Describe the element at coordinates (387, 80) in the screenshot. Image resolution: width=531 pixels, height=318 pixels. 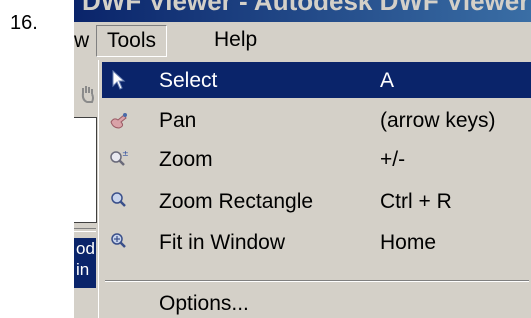
I see `menu-item-shortcut: A` at that location.